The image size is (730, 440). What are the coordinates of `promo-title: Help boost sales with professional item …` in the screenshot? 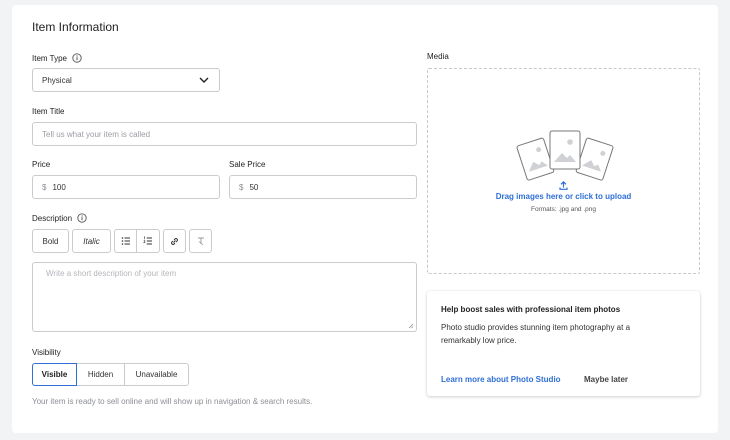 It's located at (531, 309).